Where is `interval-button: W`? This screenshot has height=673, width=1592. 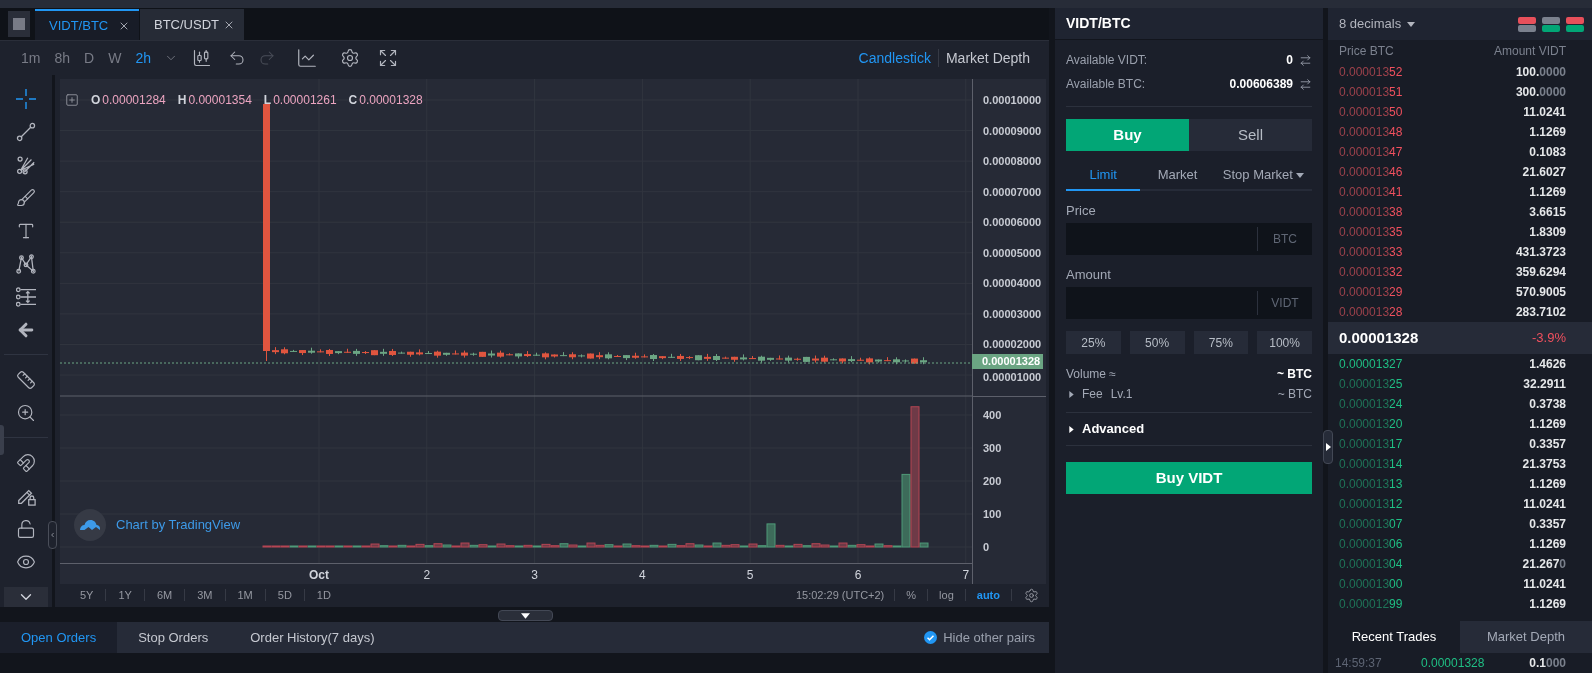 interval-button: W is located at coordinates (115, 58).